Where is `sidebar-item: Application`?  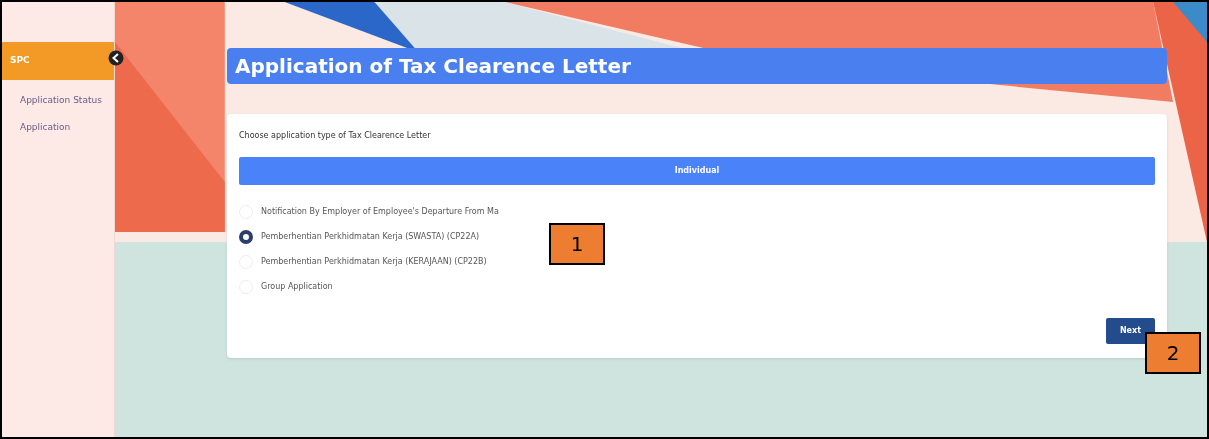
sidebar-item: Application is located at coordinates (58, 129).